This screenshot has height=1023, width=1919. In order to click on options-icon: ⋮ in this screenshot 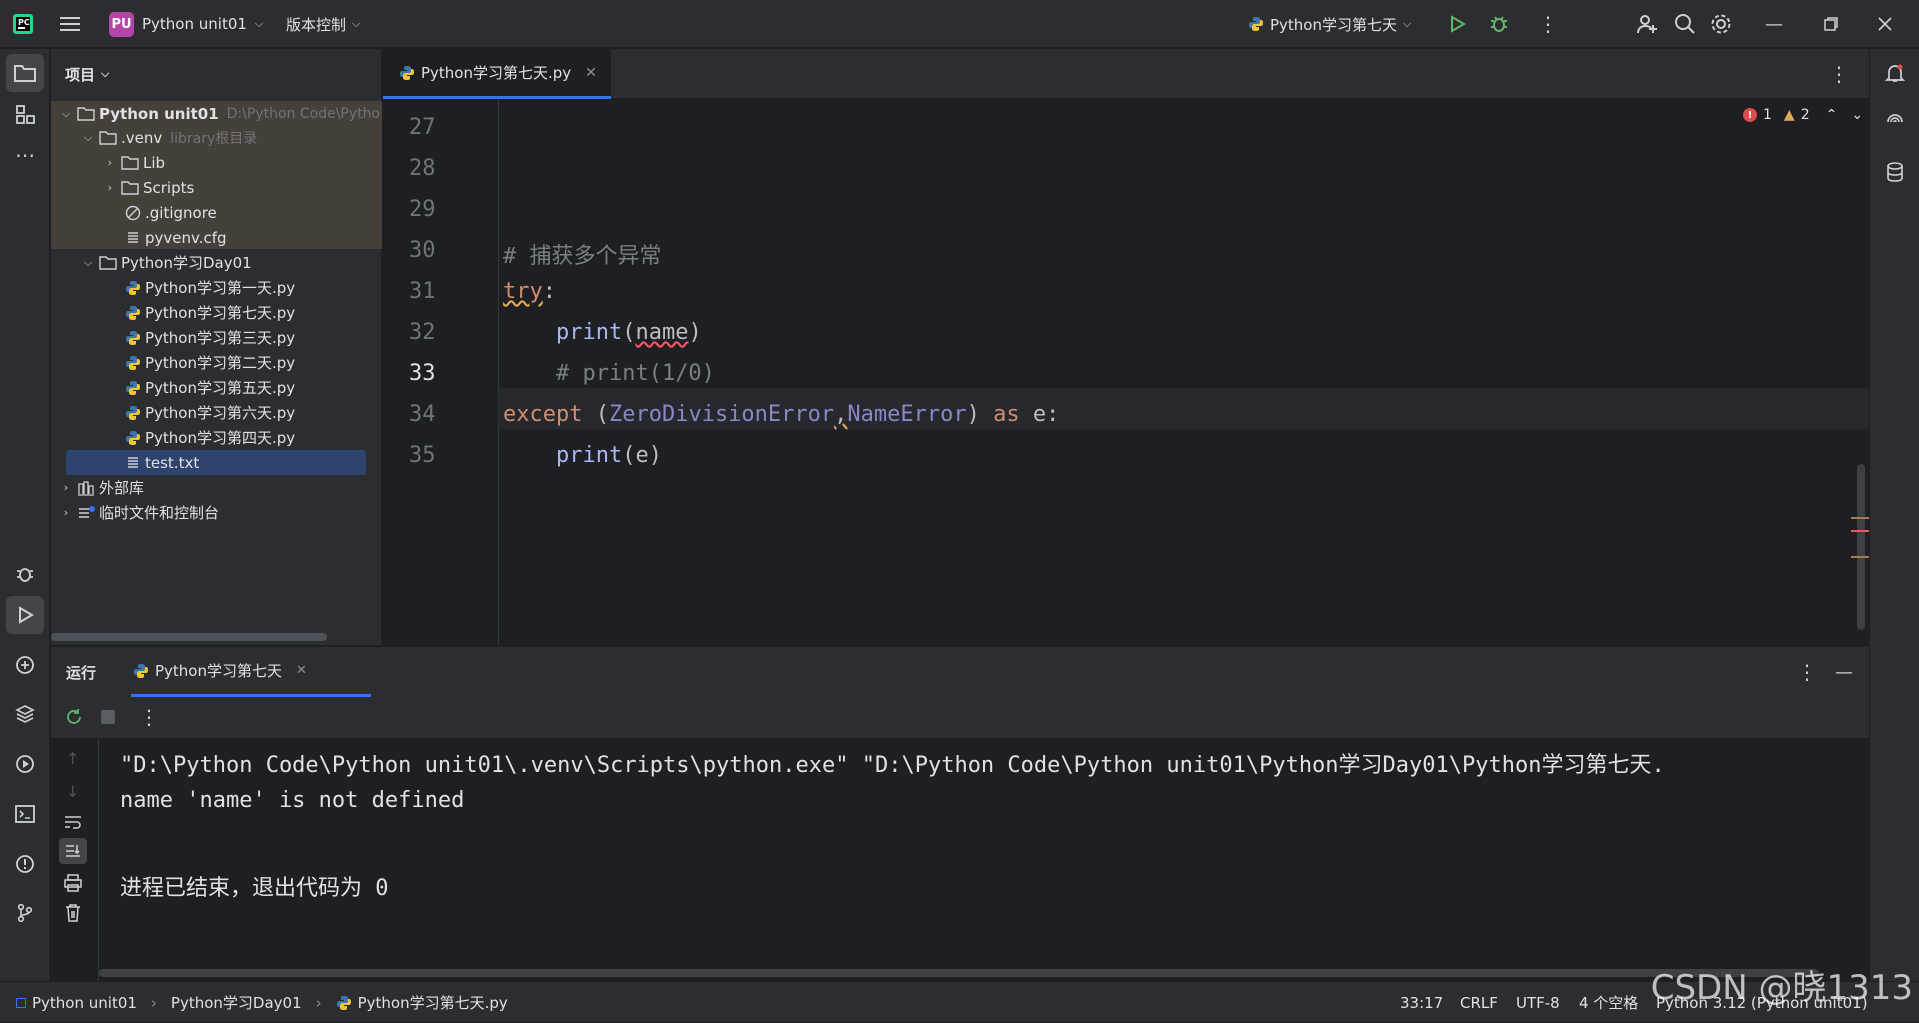, I will do `click(1807, 672)`.